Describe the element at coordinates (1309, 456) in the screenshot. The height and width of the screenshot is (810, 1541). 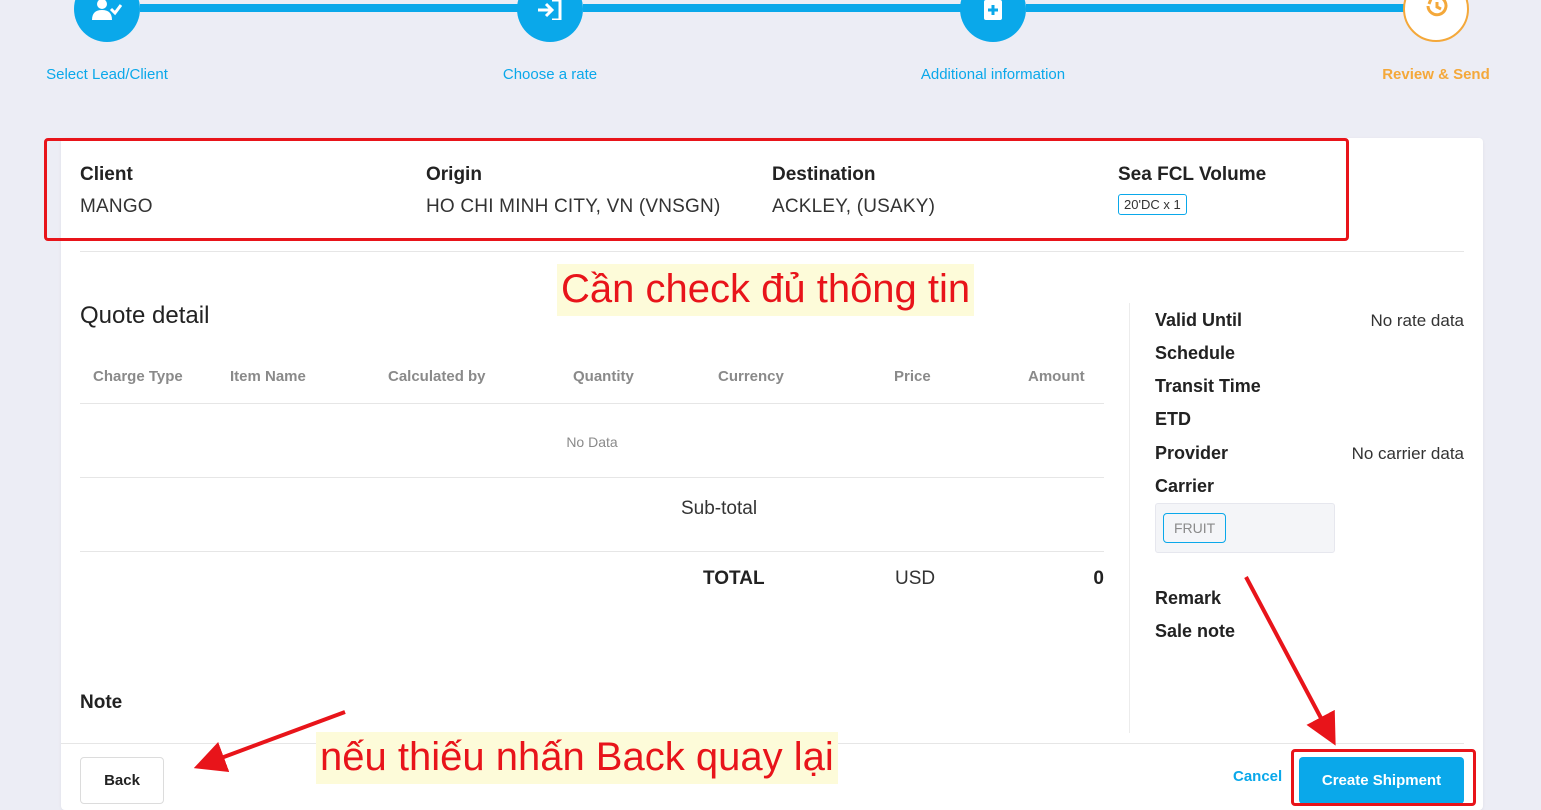
I see `provider-row: Provider No carrier data` at that location.